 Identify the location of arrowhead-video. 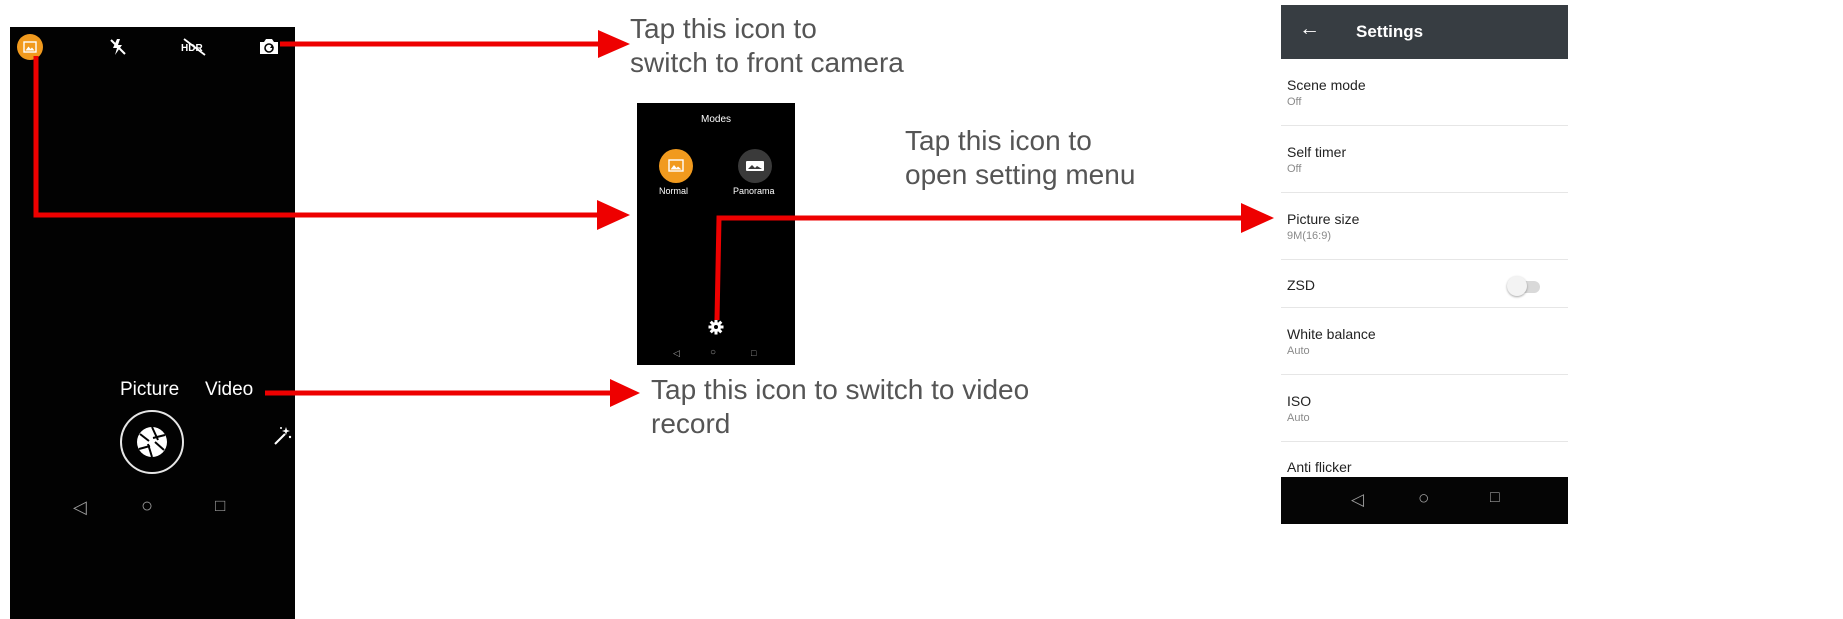
(625, 393).